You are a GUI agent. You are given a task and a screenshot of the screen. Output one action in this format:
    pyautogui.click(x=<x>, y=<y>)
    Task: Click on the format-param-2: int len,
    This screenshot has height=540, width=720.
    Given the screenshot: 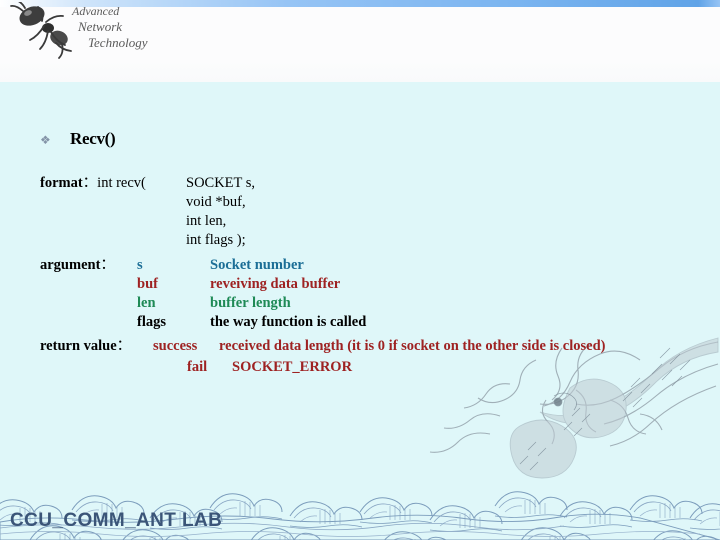 What is the action you would take?
    pyautogui.click(x=206, y=221)
    